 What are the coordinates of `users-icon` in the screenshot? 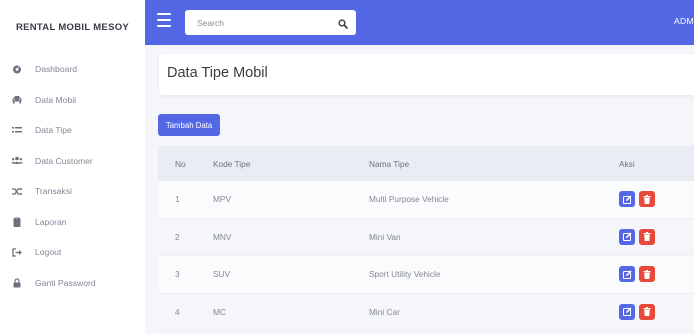 It's located at (17, 161).